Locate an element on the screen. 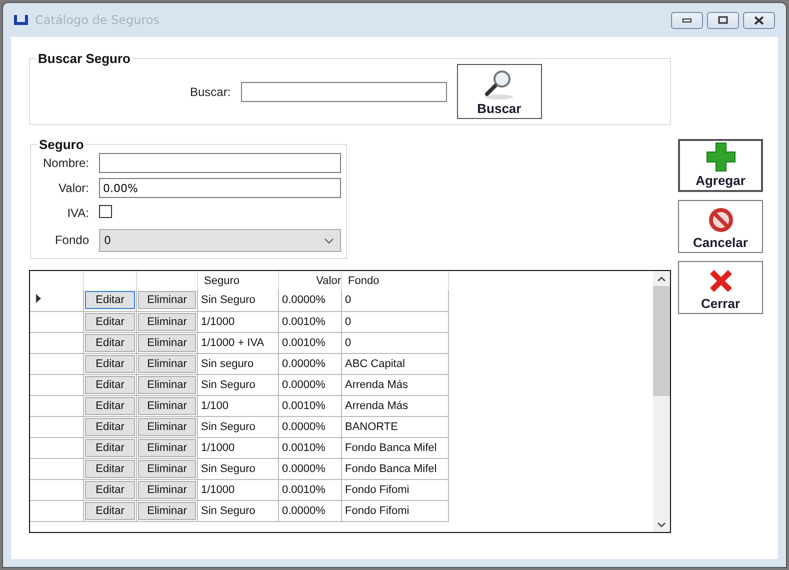  scroll-up-icon is located at coordinates (661, 279).